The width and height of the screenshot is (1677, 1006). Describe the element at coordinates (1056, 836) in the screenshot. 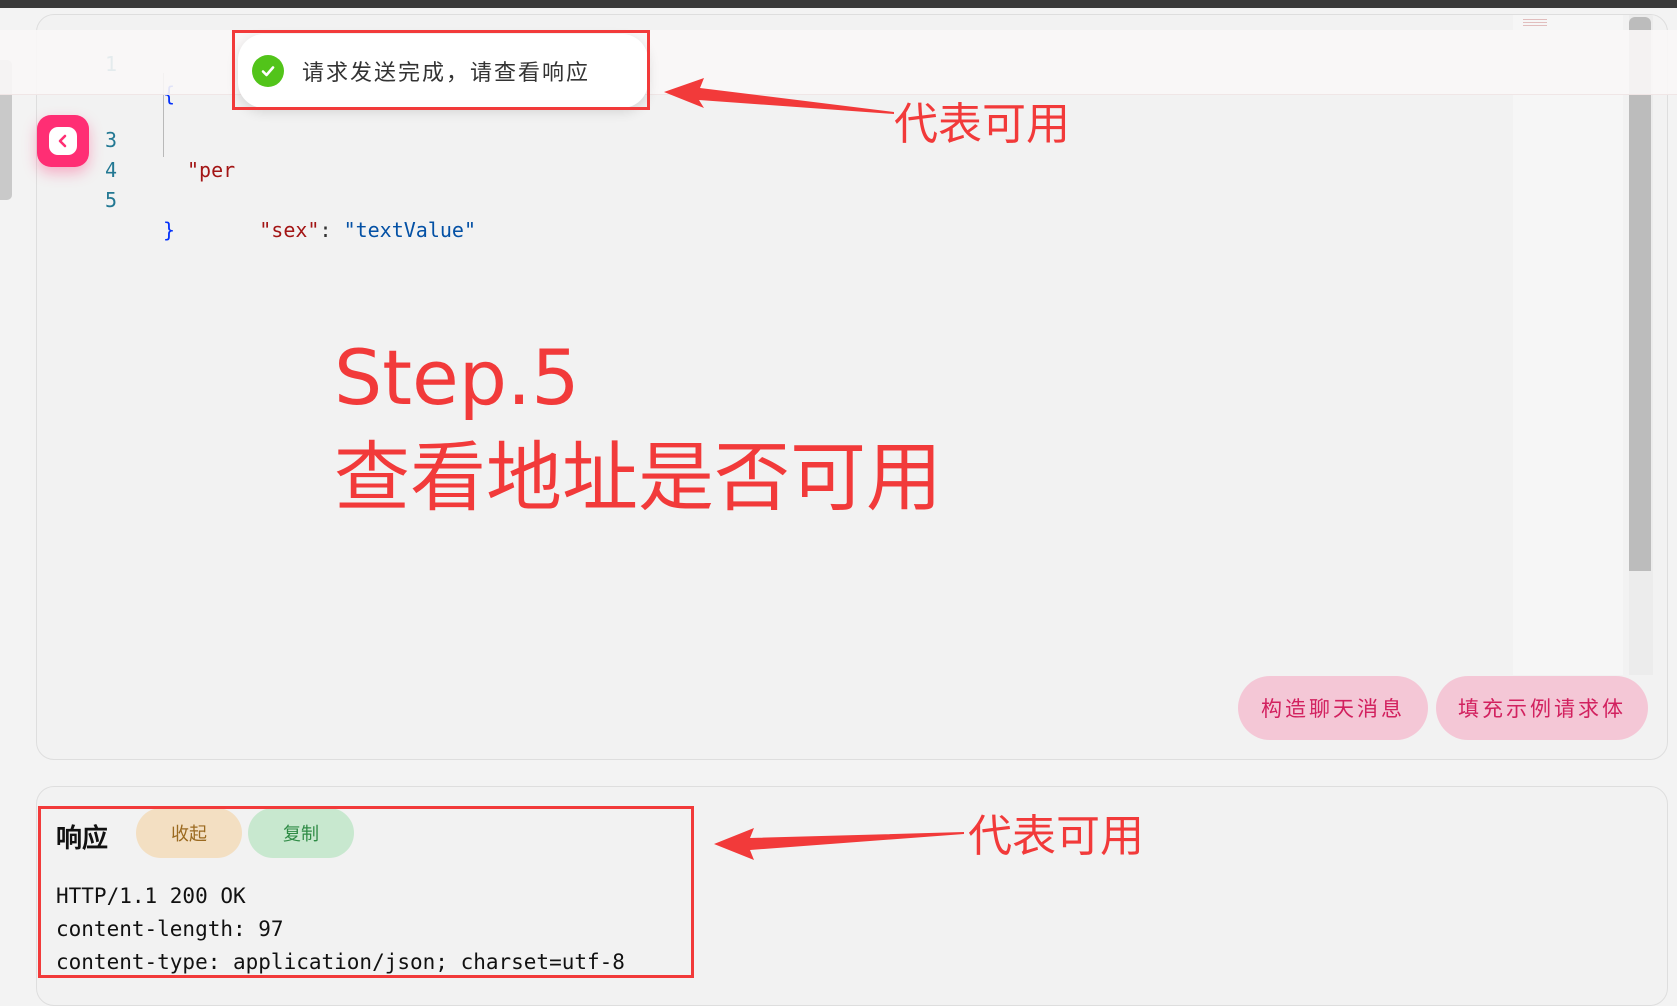

I see `annotation-label-bottom: 代表可用` at that location.